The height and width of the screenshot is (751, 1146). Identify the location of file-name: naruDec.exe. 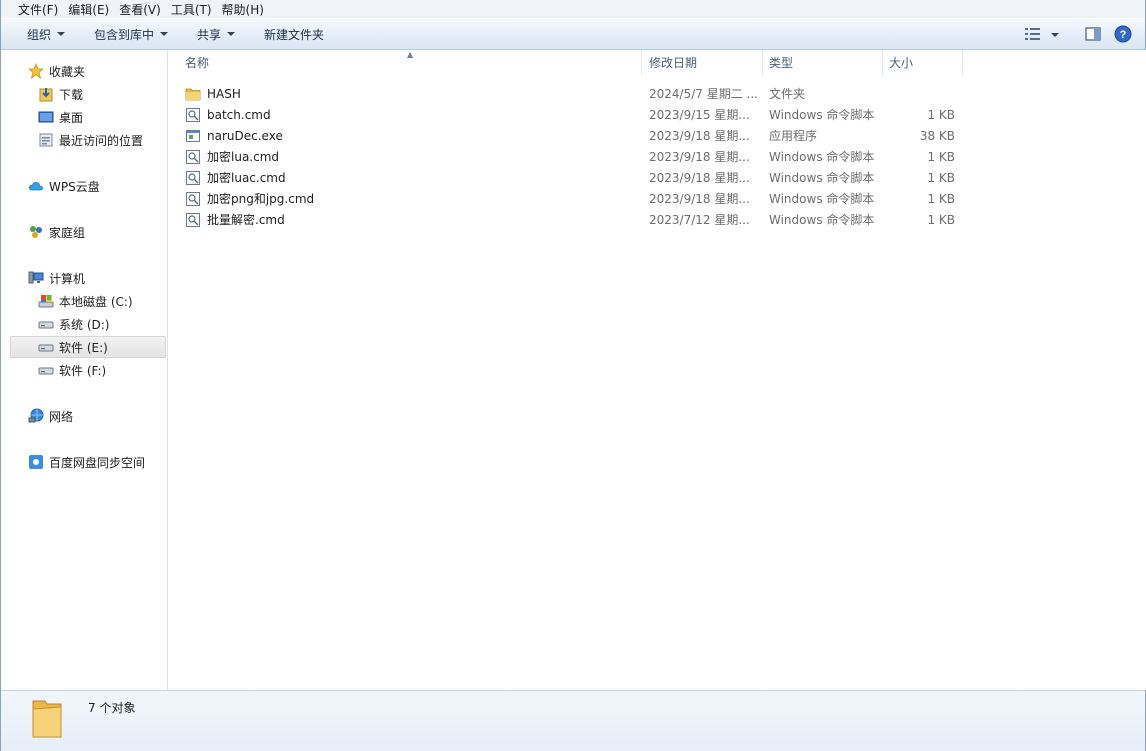
(245, 135).